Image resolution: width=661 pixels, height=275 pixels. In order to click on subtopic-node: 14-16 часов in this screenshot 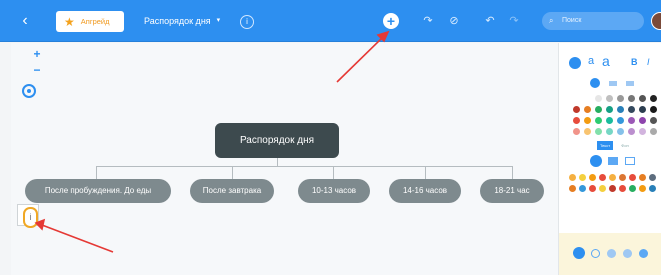, I will do `click(425, 191)`.